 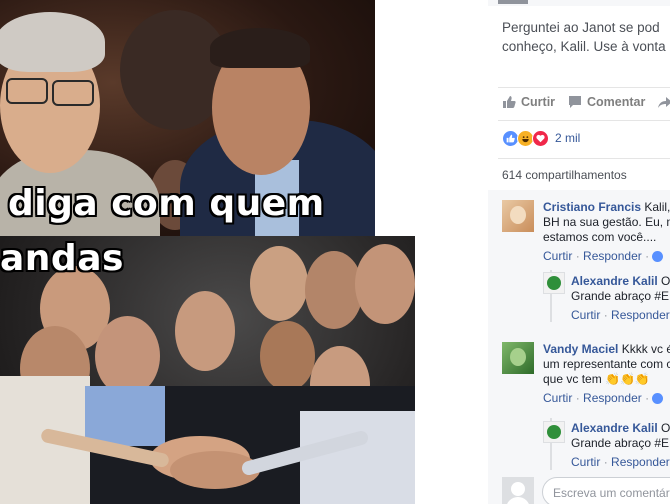 What do you see at coordinates (572, 379) in the screenshot?
I see `comment-text: que vc tem` at bounding box center [572, 379].